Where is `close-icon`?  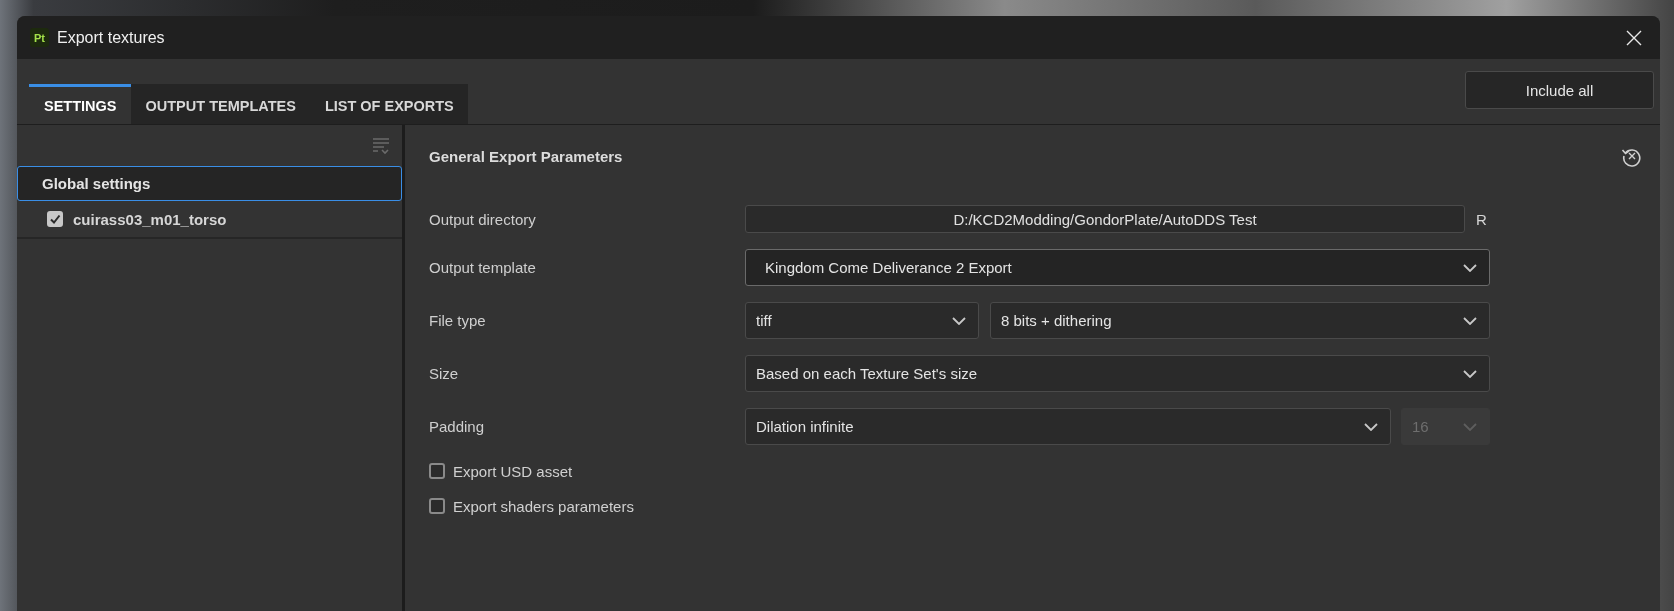 close-icon is located at coordinates (1634, 37).